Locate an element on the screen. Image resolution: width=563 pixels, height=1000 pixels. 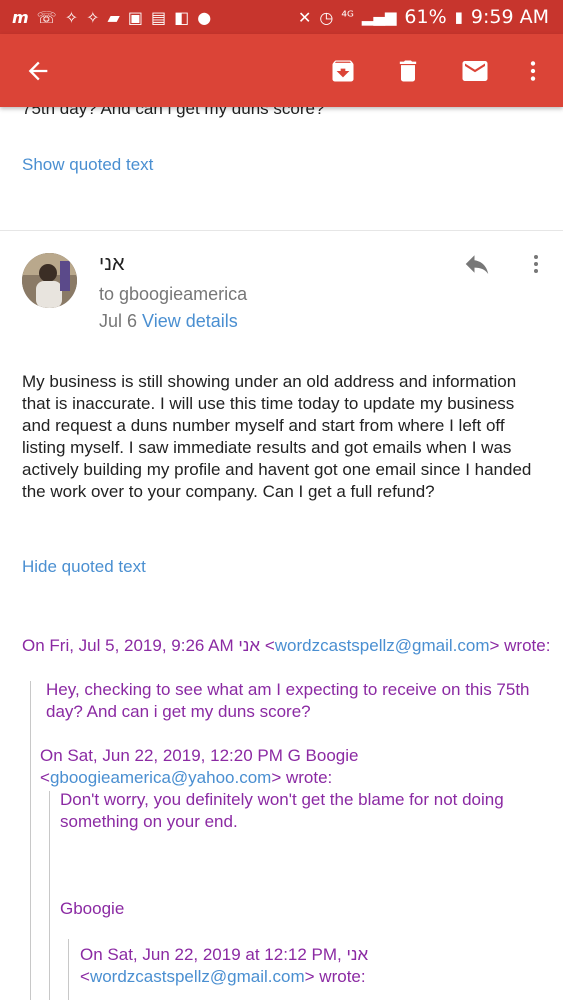
archive-icon is located at coordinates (343, 70).